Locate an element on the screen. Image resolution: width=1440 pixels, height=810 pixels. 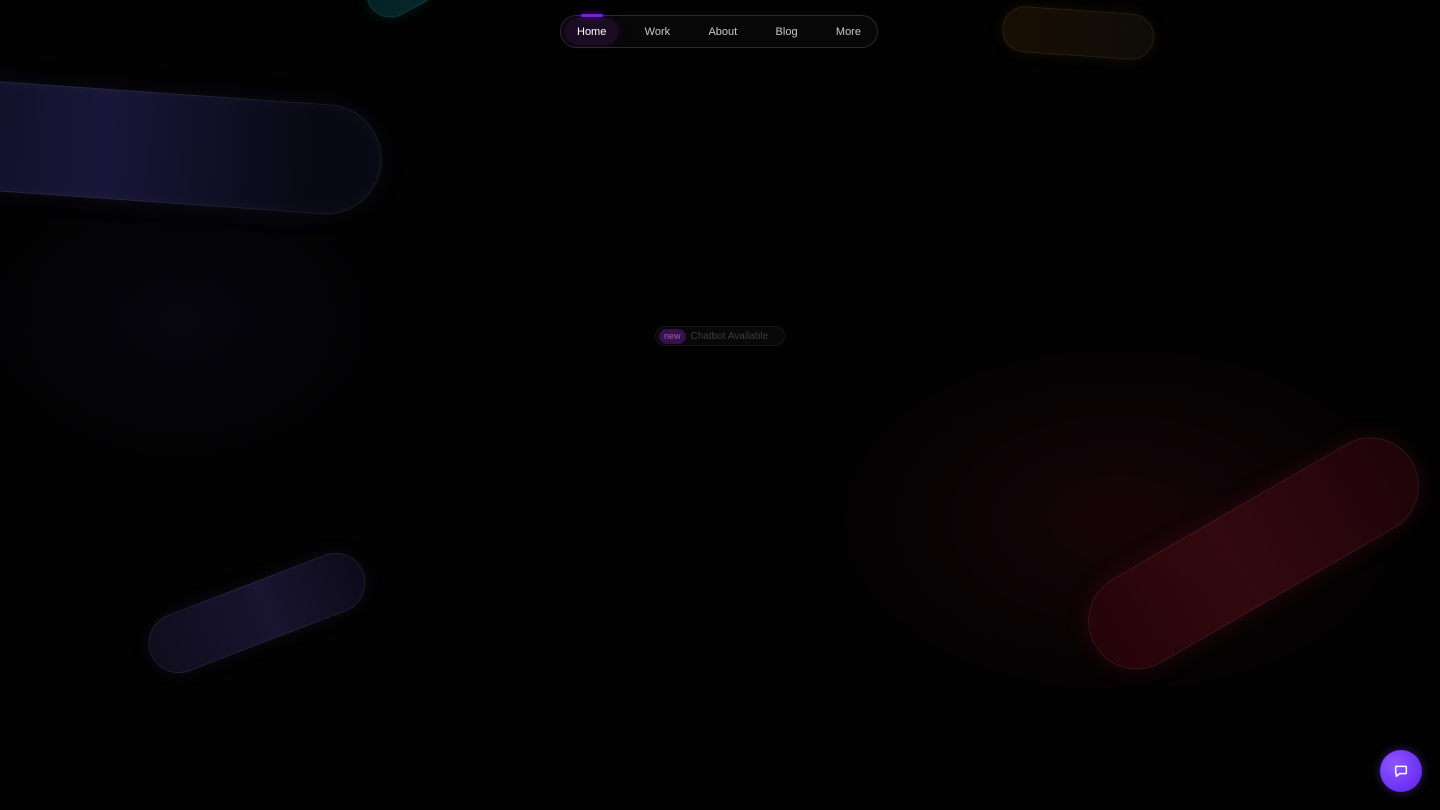
top-navigation: Home Work About Blog More is located at coordinates (719, 31).